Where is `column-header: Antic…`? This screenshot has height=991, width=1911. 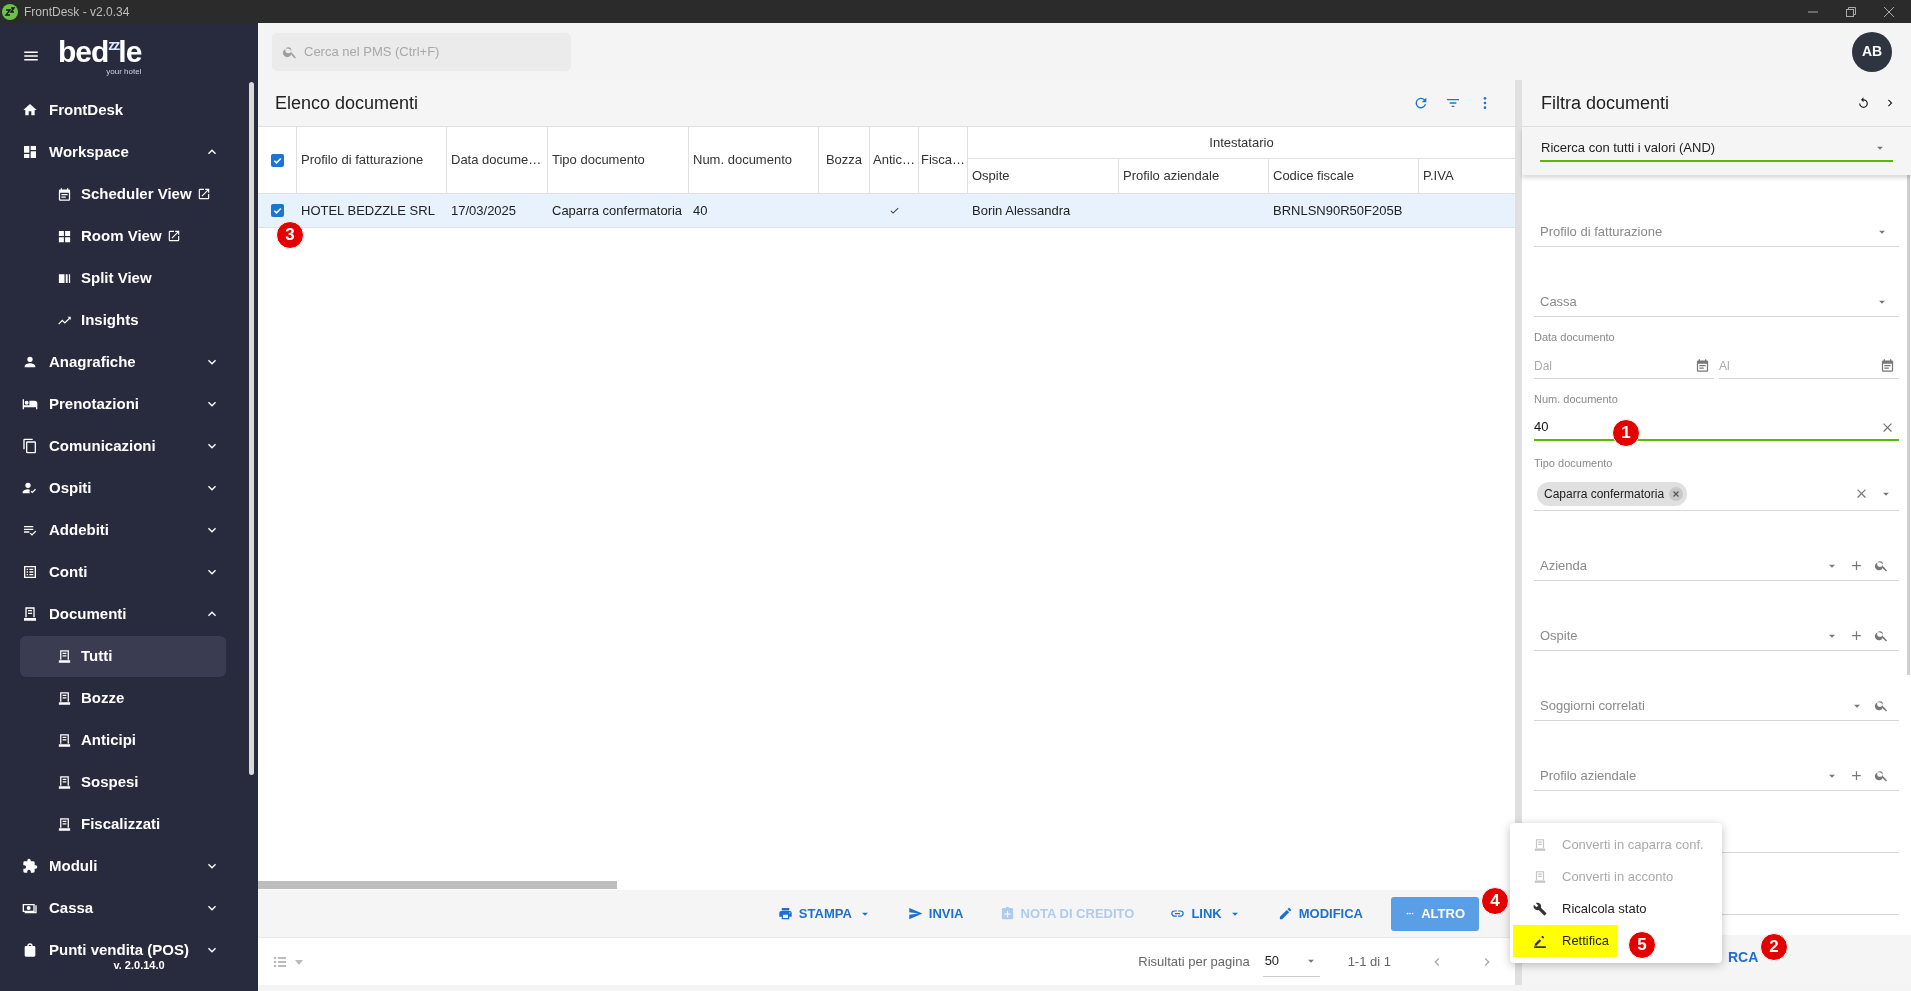
column-header: Antic… is located at coordinates (894, 160).